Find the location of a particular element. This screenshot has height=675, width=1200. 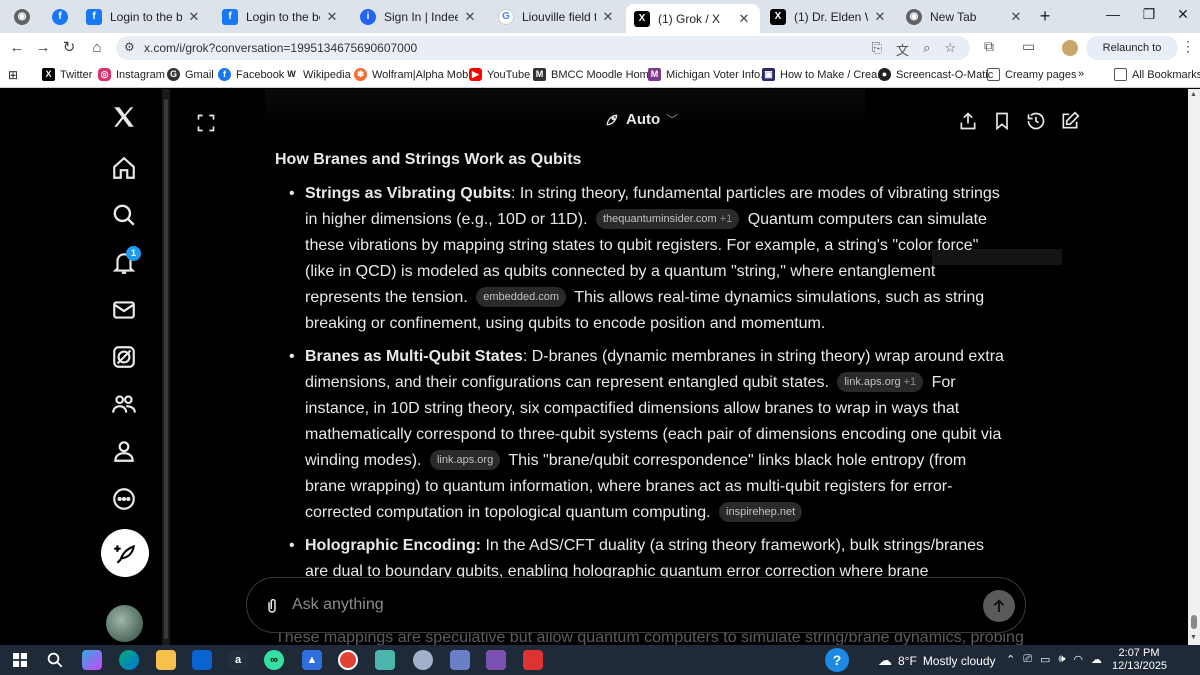

tab-newtab: ◉ New Tab ✕ is located at coordinates (965, 16).